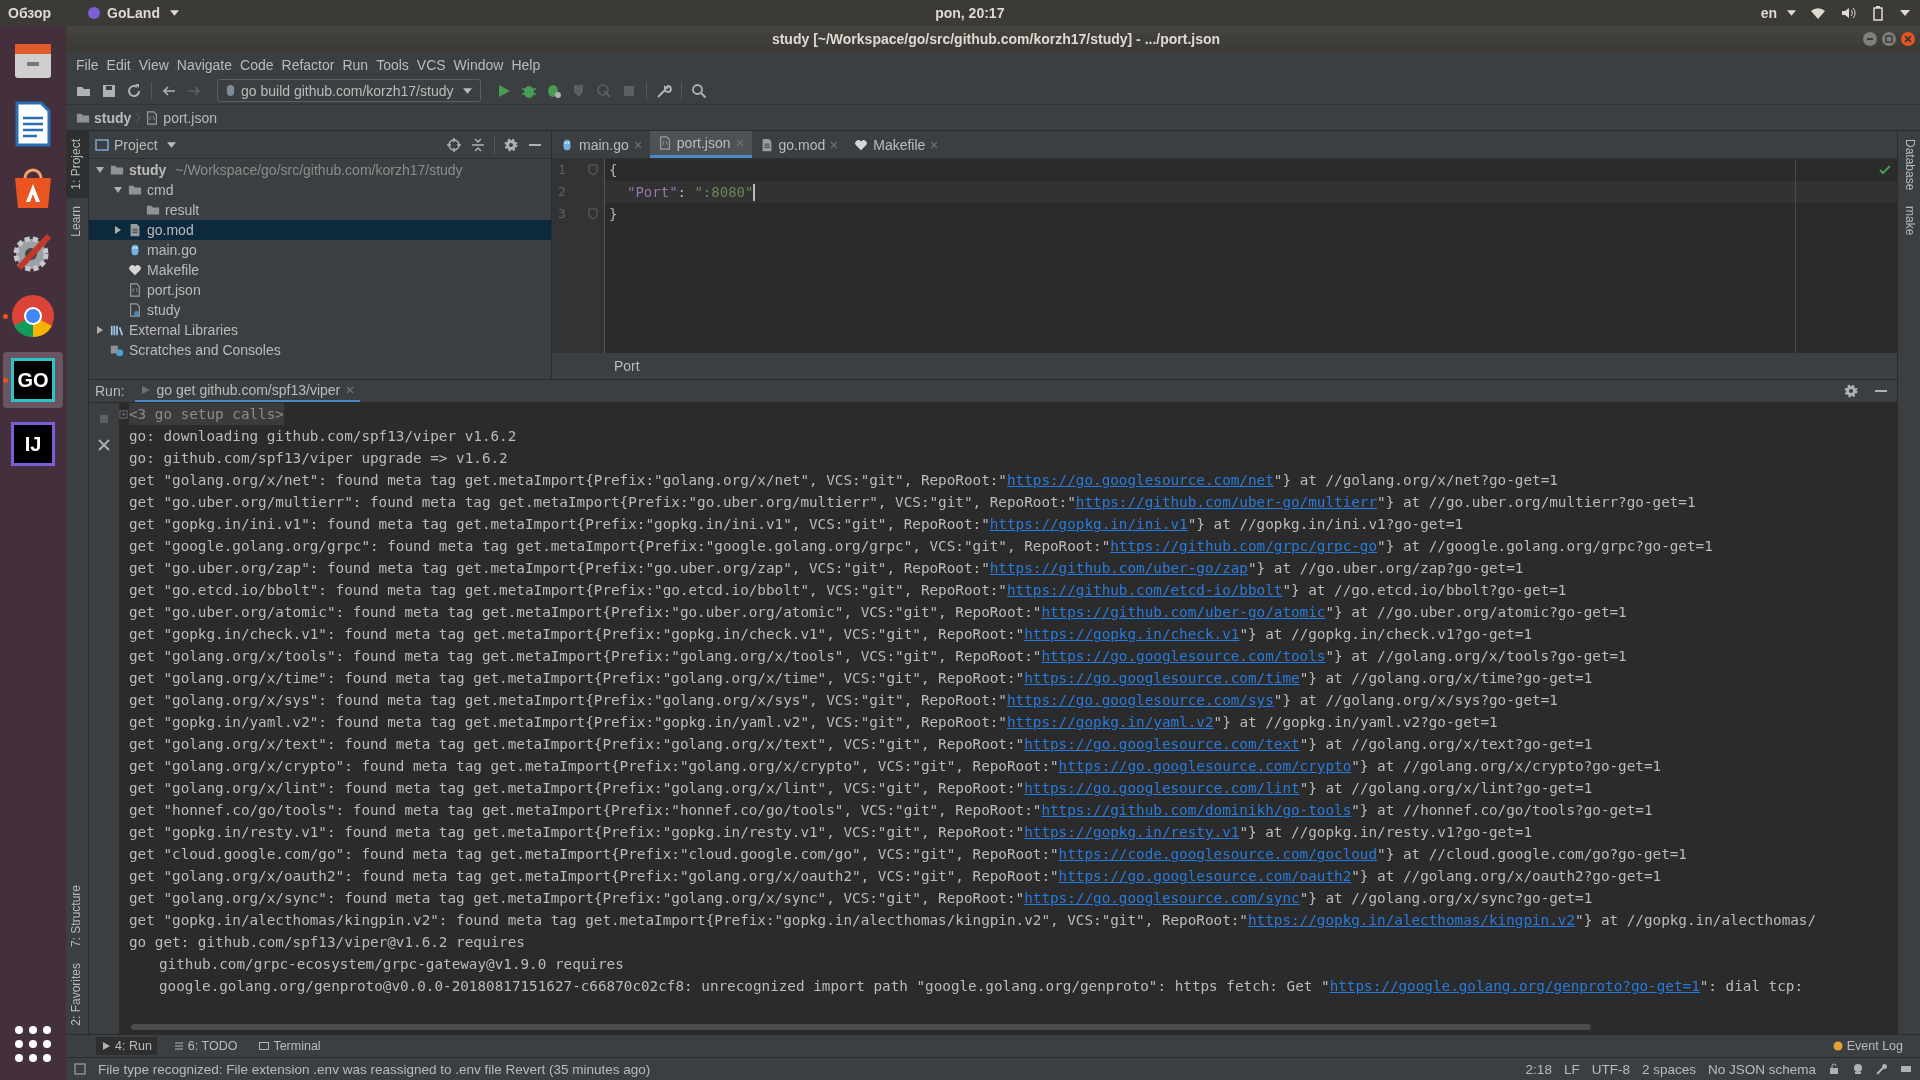 The image size is (1920, 1080). I want to click on status-item: No JSON schema, so click(1761, 1069).